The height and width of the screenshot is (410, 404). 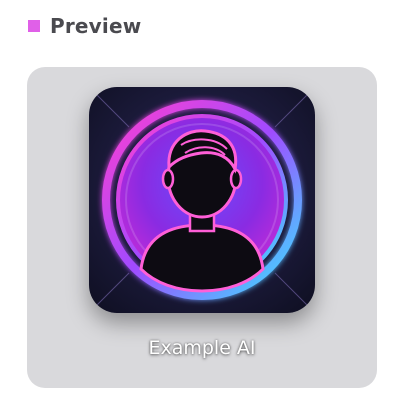 What do you see at coordinates (34, 26) in the screenshot?
I see `square-icon` at bounding box center [34, 26].